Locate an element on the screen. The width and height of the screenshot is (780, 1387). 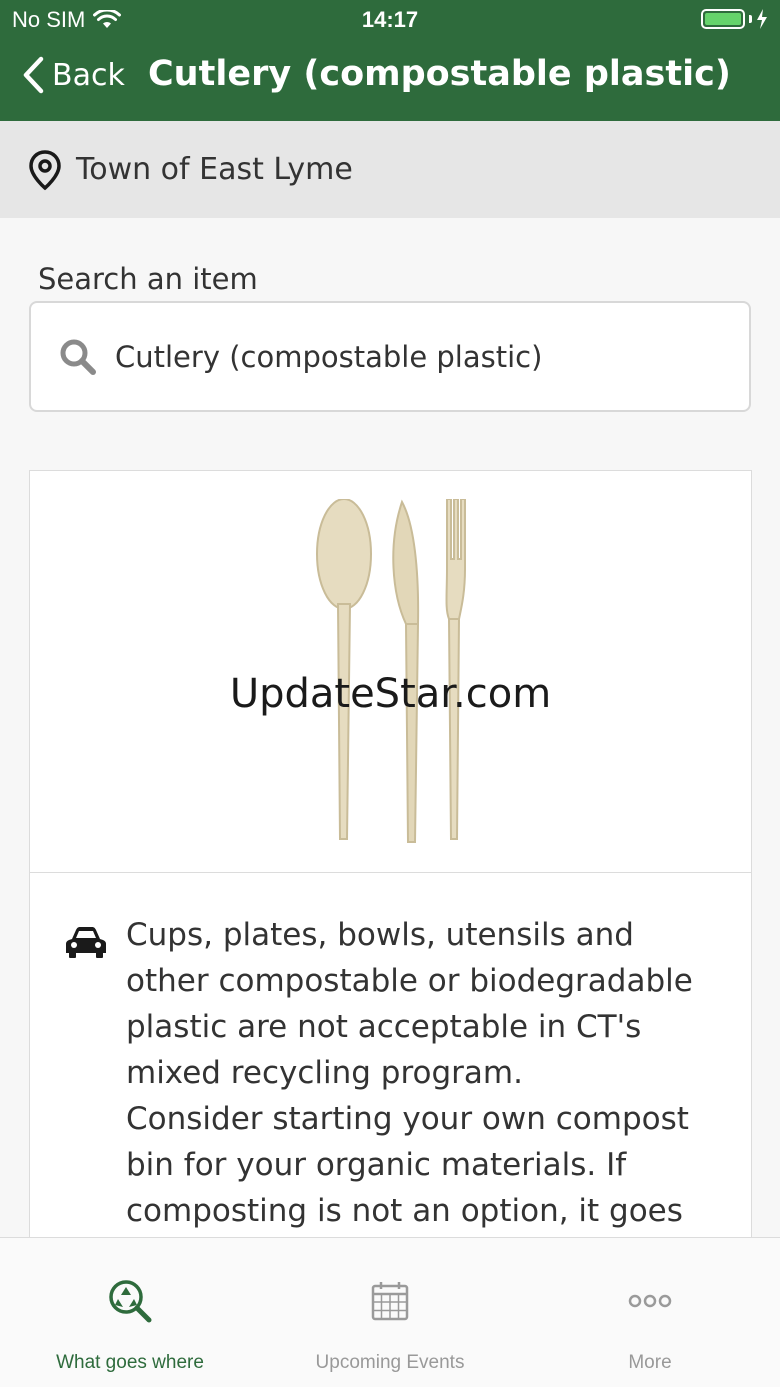
tab-what-goes-where: What goes where is located at coordinates (130, 1312).